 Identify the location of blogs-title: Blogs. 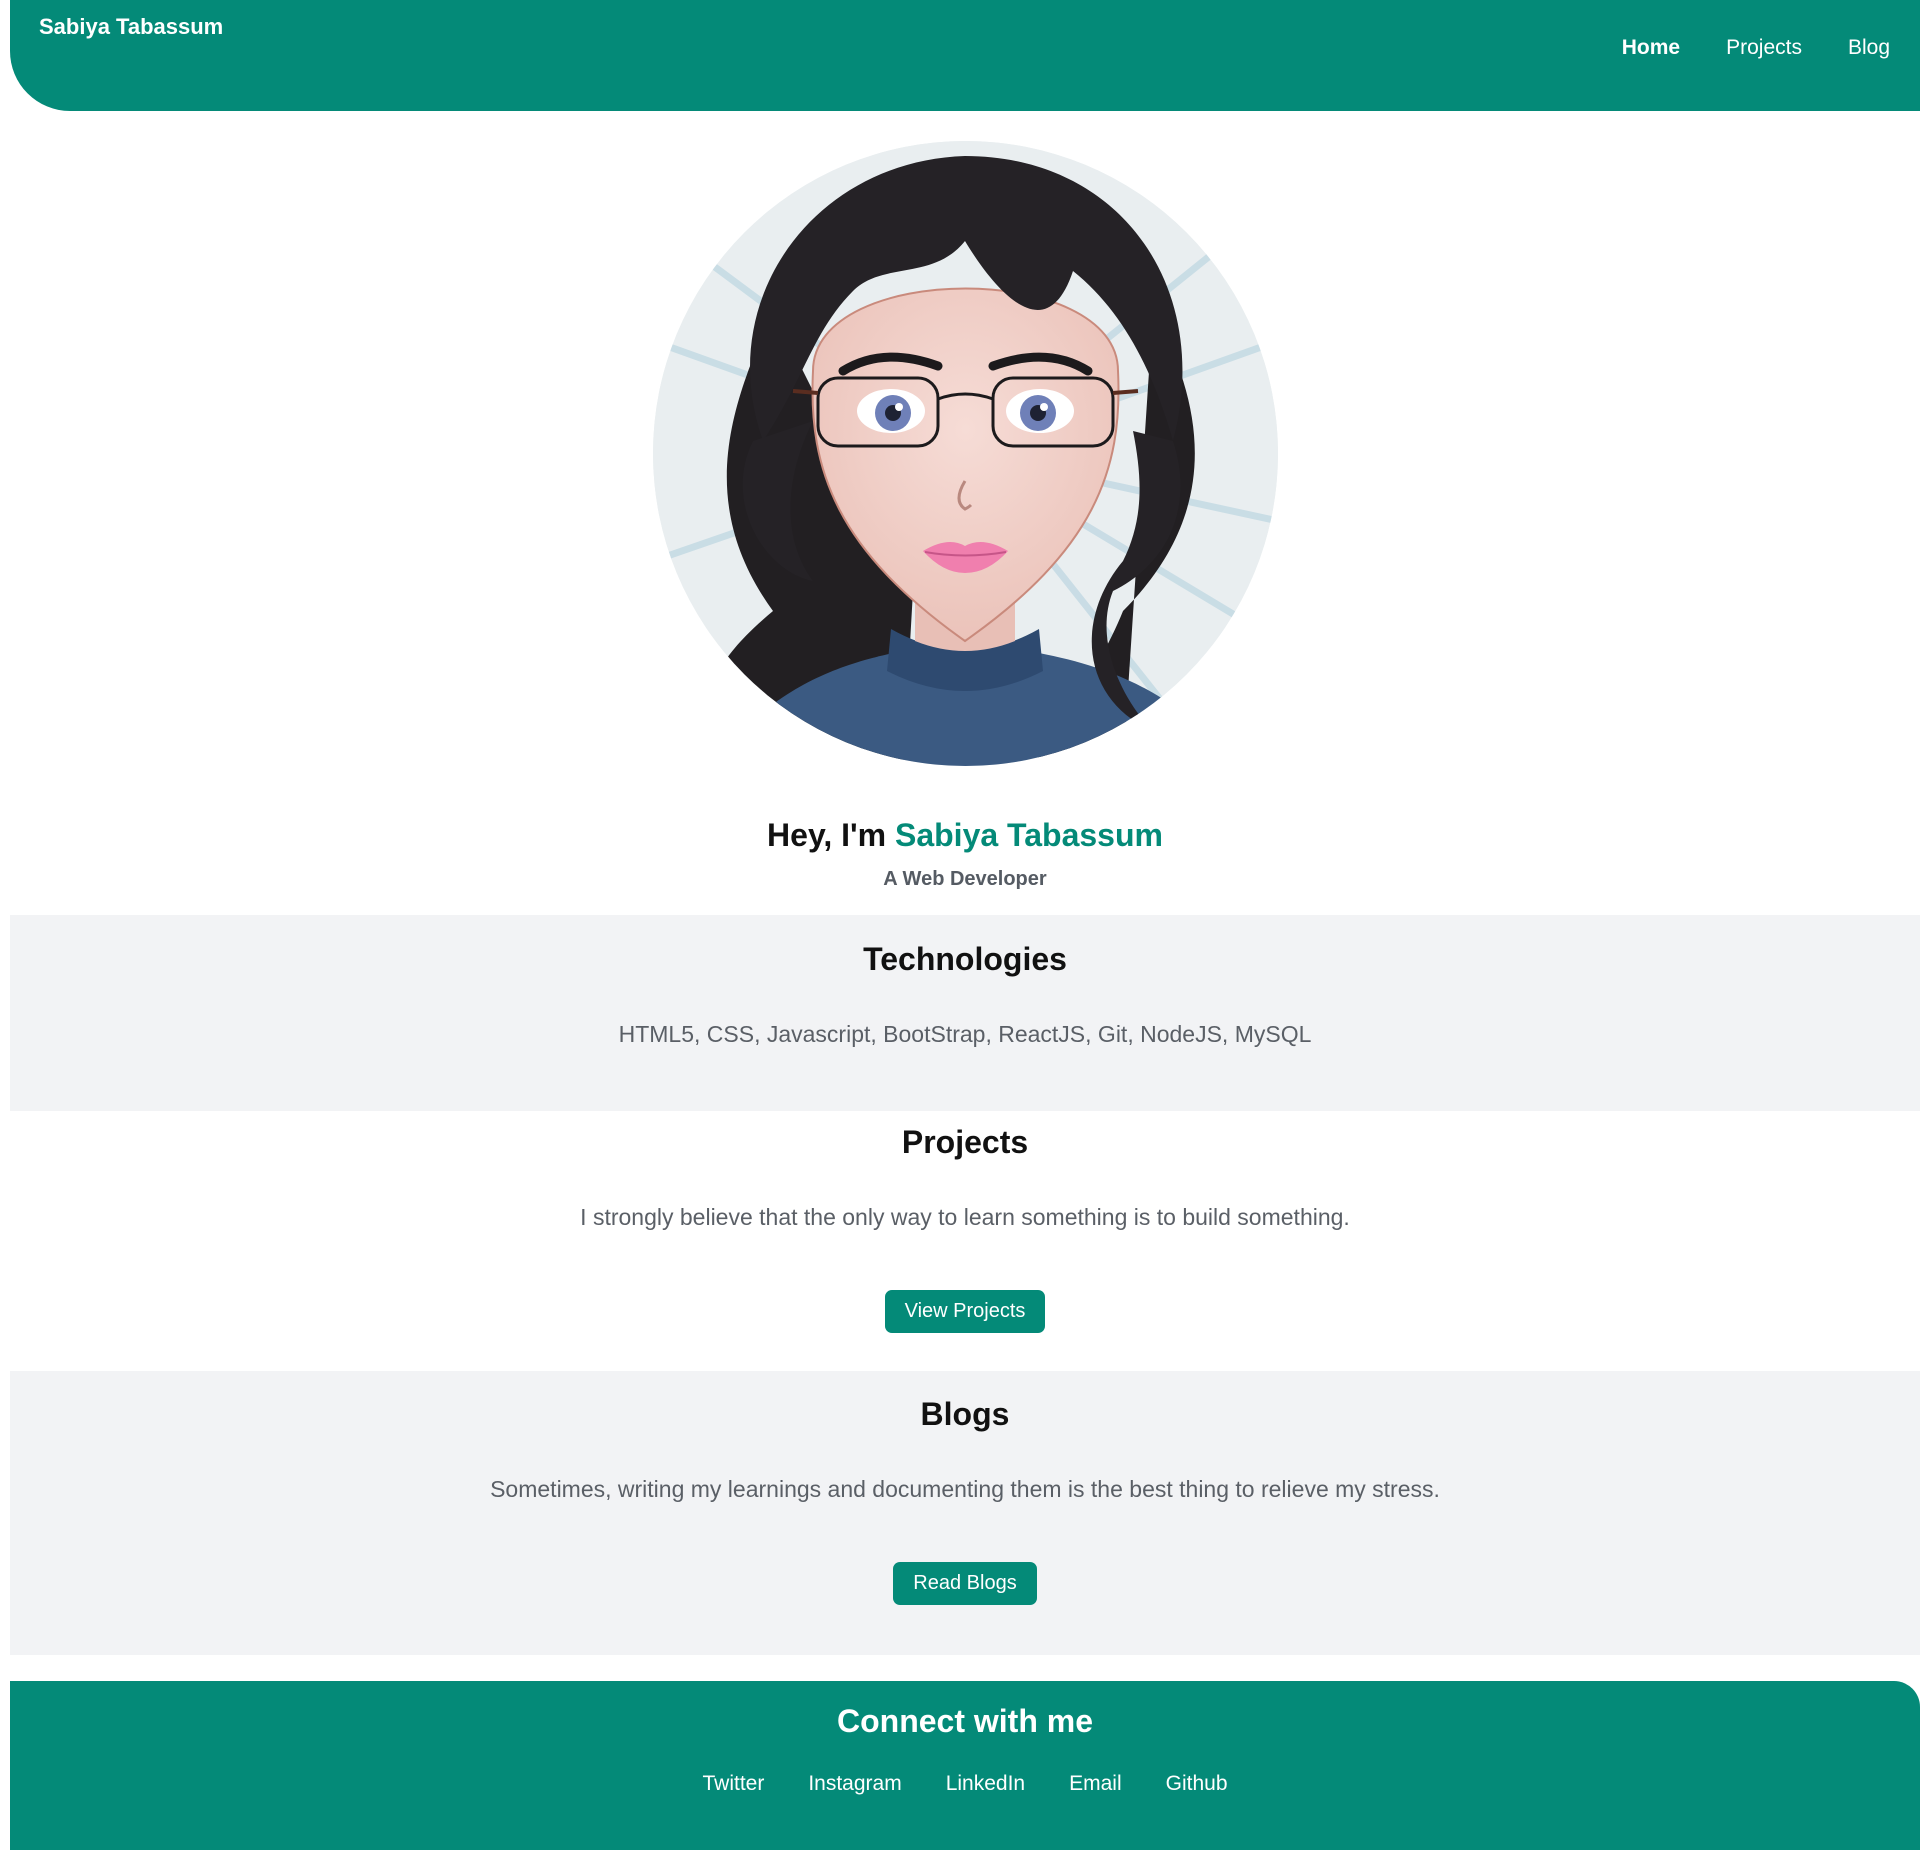
(965, 1414).